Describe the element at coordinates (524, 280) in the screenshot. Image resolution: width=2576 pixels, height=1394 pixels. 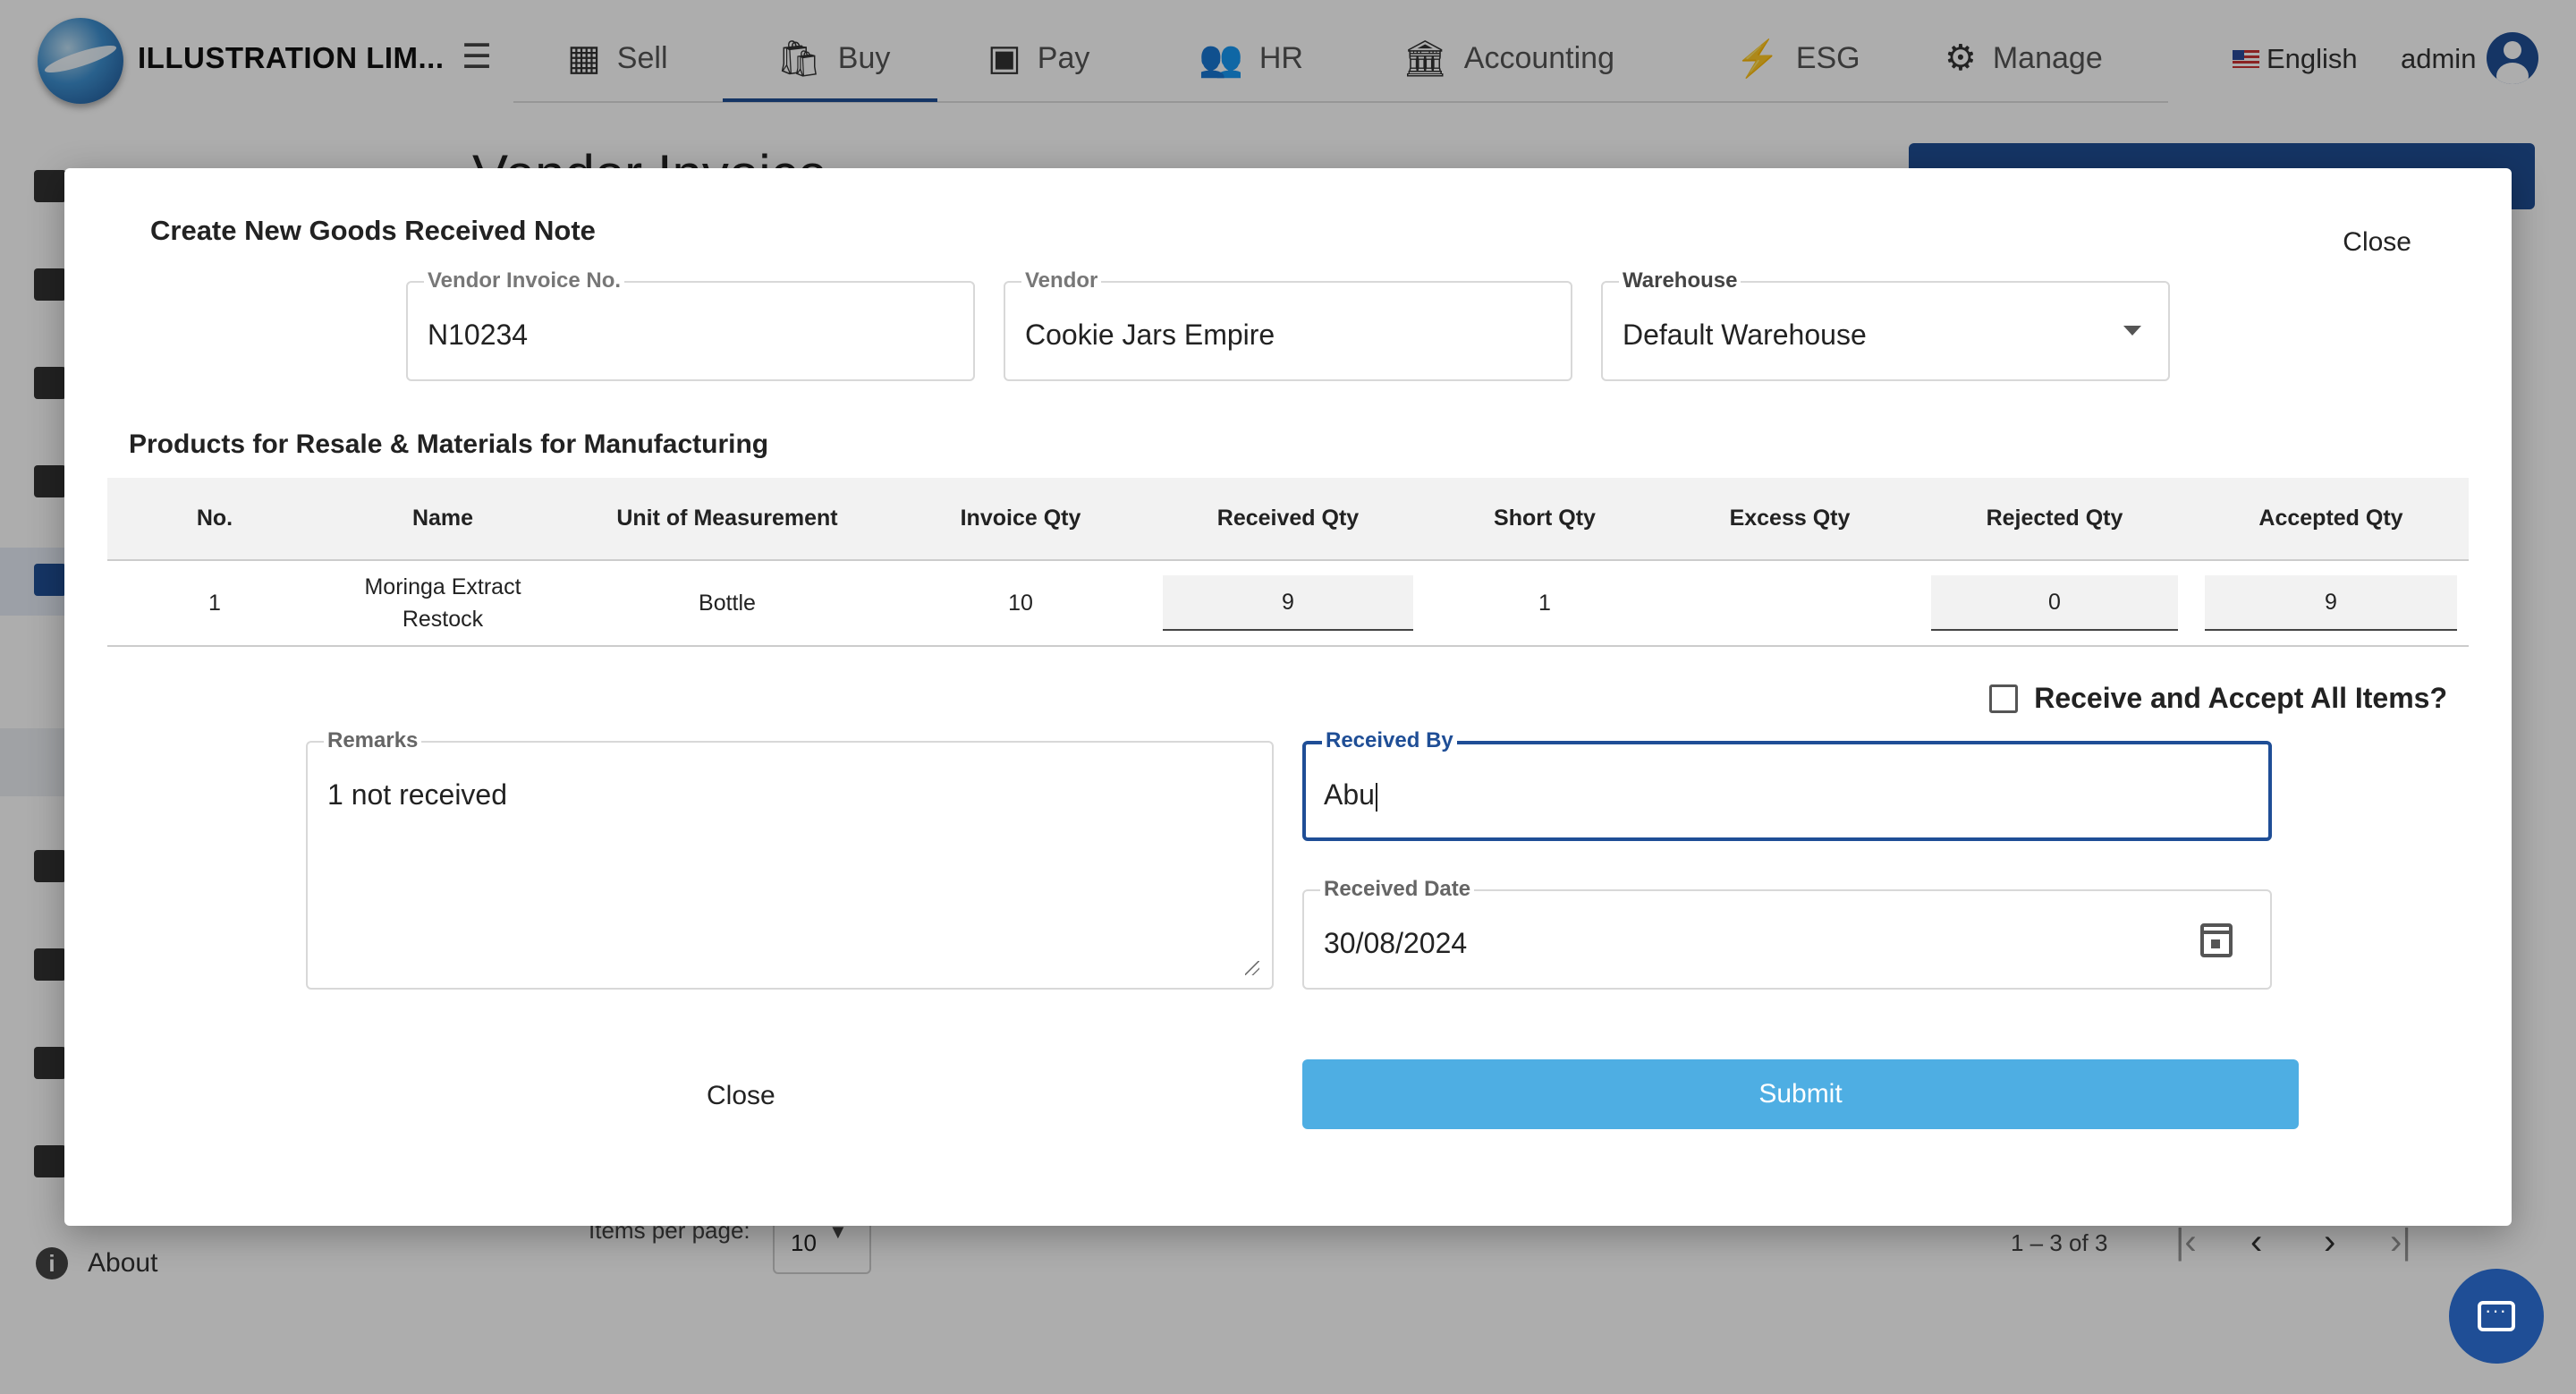
I see `field-label: Vendor Invoice No.` at that location.